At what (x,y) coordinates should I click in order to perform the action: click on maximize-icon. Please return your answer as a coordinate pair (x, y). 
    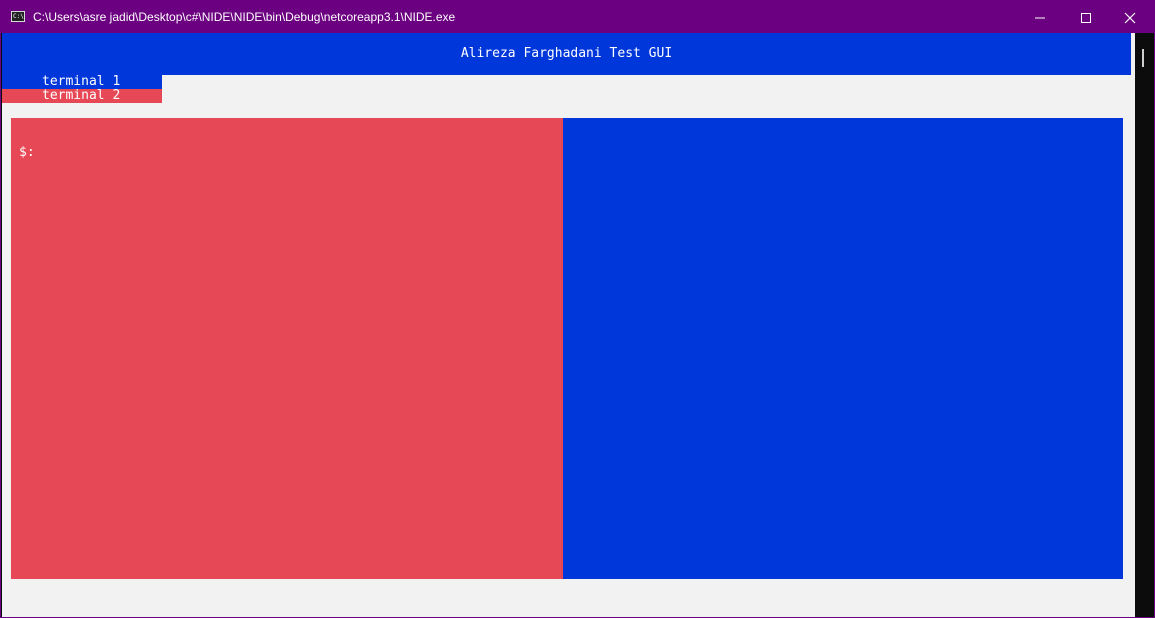
    Looking at the image, I should click on (1086, 18).